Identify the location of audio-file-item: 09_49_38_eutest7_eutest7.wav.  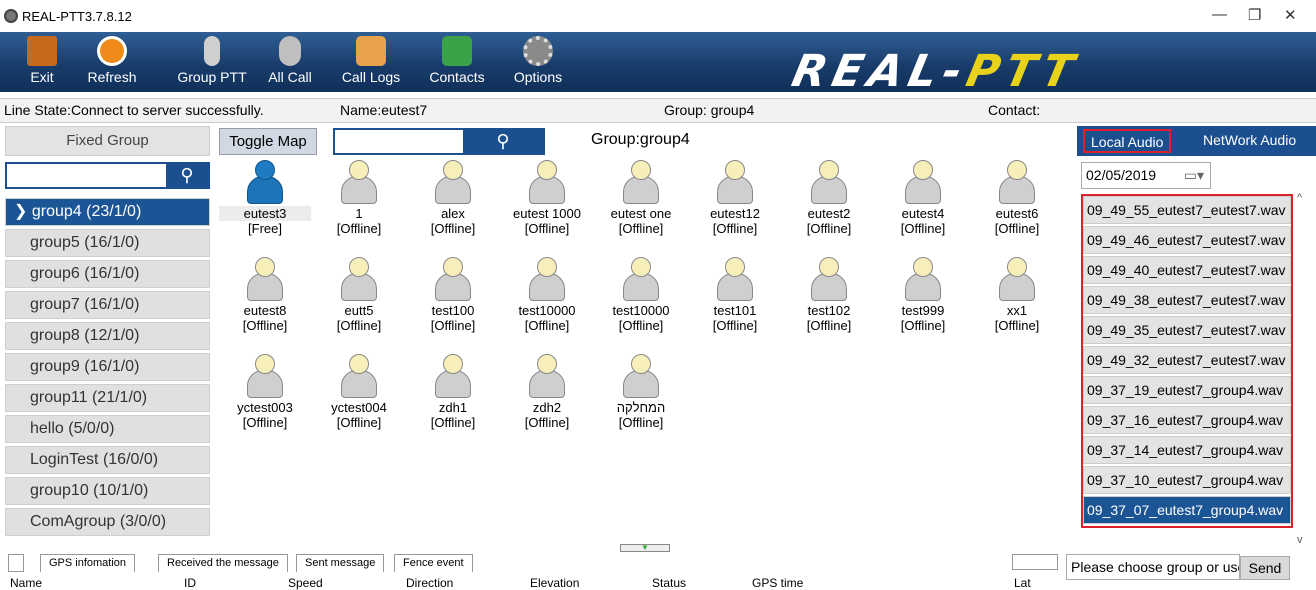
(1187, 300).